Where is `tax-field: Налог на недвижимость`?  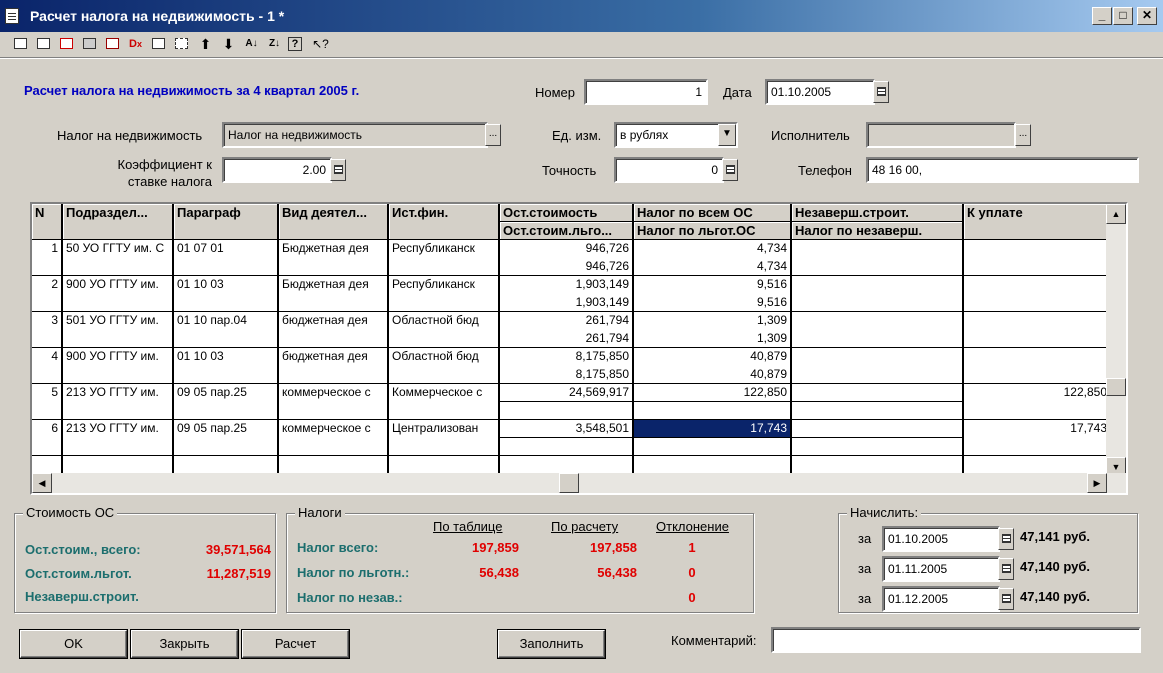
tax-field: Налог на недвижимость is located at coordinates (355, 135).